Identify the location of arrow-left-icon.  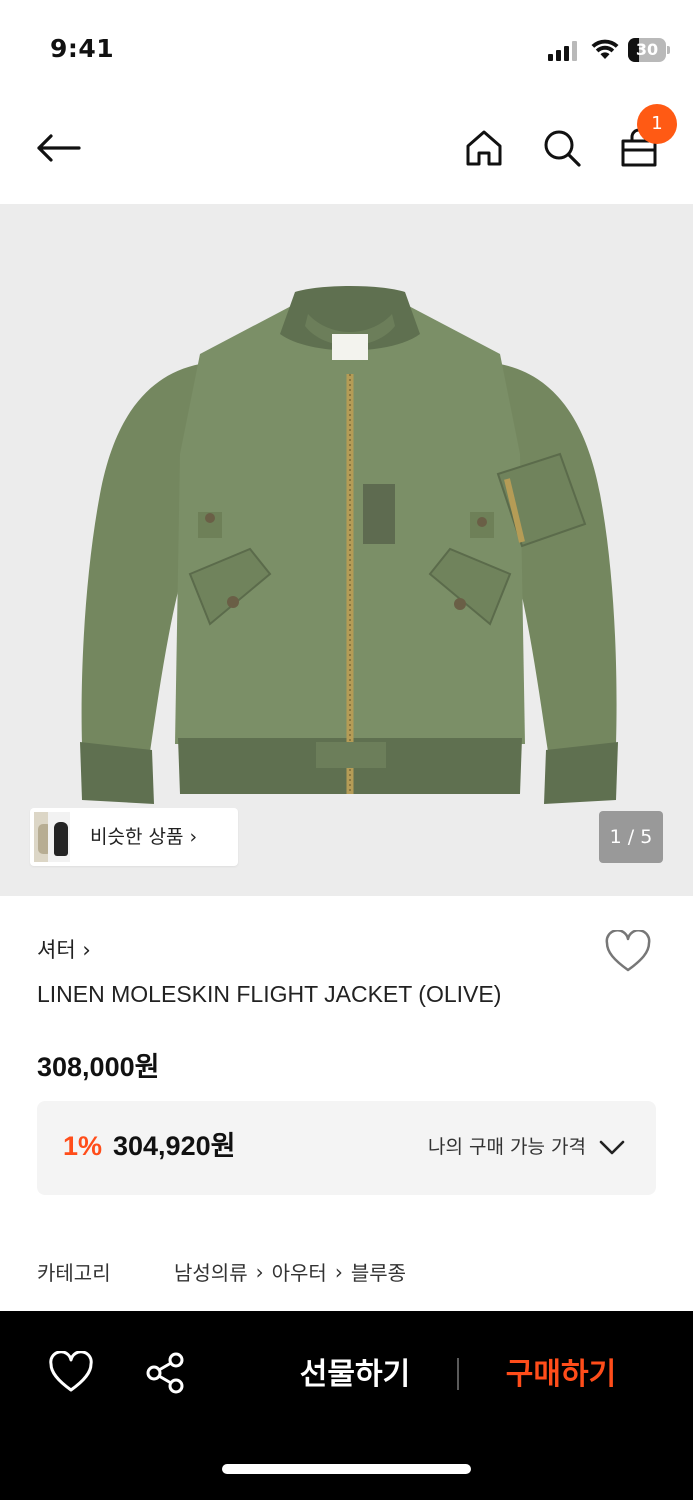
(59, 148).